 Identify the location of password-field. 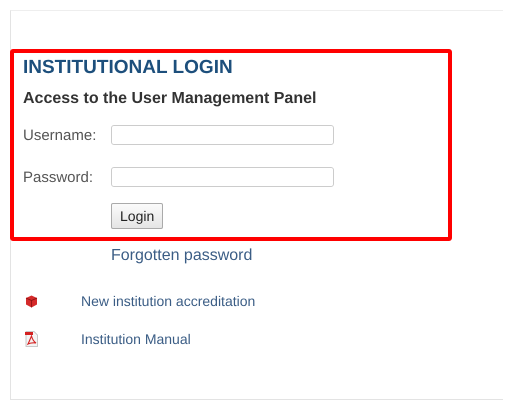
(222, 177).